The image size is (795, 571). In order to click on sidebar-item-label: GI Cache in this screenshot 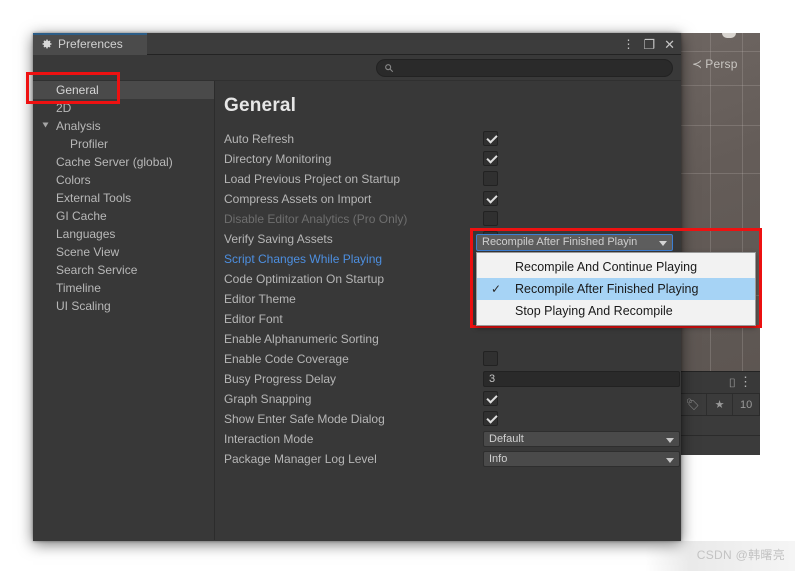, I will do `click(81, 216)`.